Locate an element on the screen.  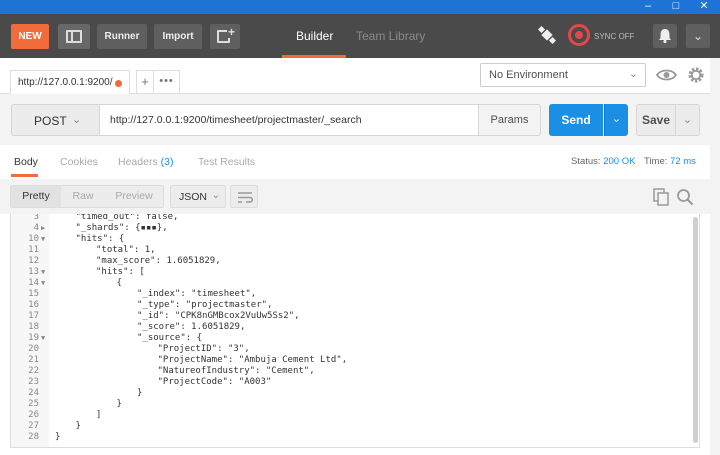
line-number: 20 is located at coordinates (33, 349).